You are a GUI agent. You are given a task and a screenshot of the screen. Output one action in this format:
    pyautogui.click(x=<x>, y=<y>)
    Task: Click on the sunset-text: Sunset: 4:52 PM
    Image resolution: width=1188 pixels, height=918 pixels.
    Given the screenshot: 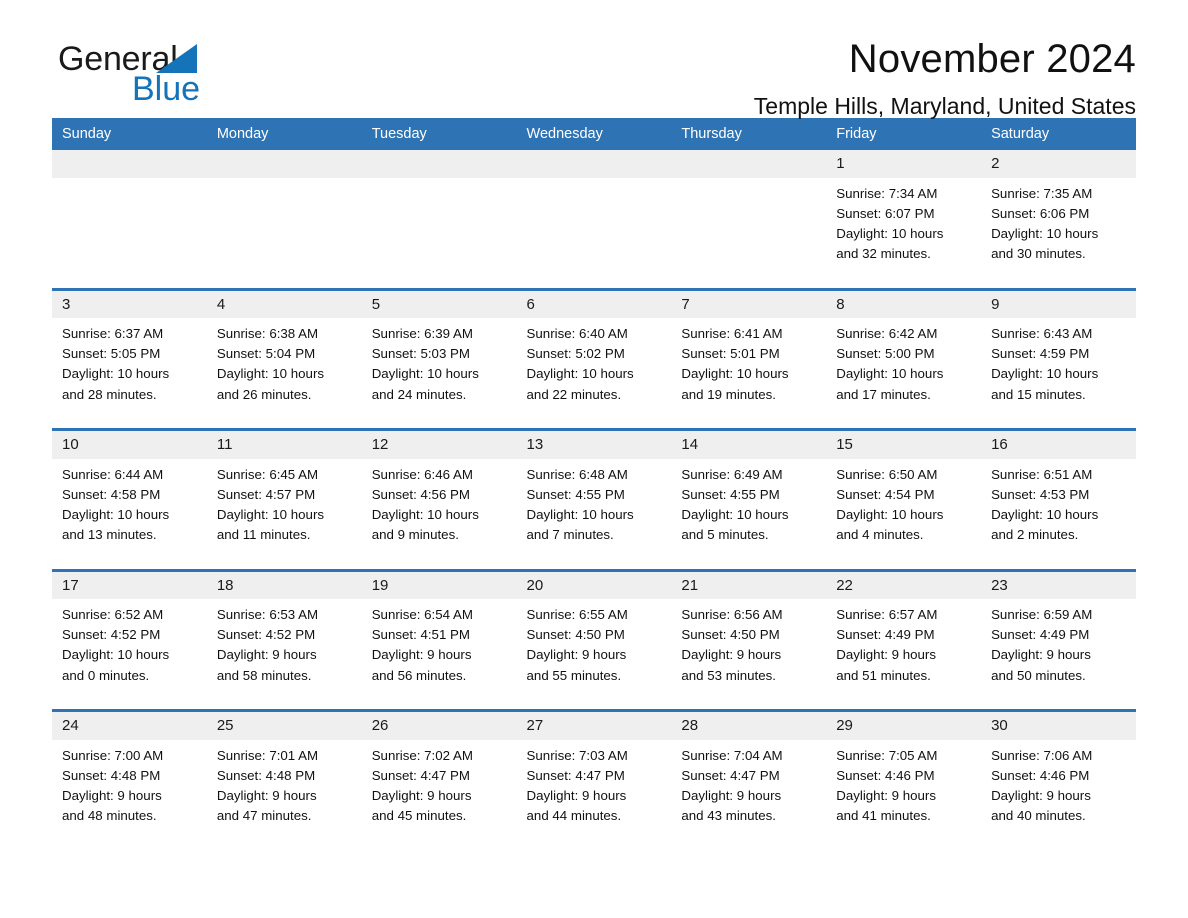 What is the action you would take?
    pyautogui.click(x=266, y=635)
    